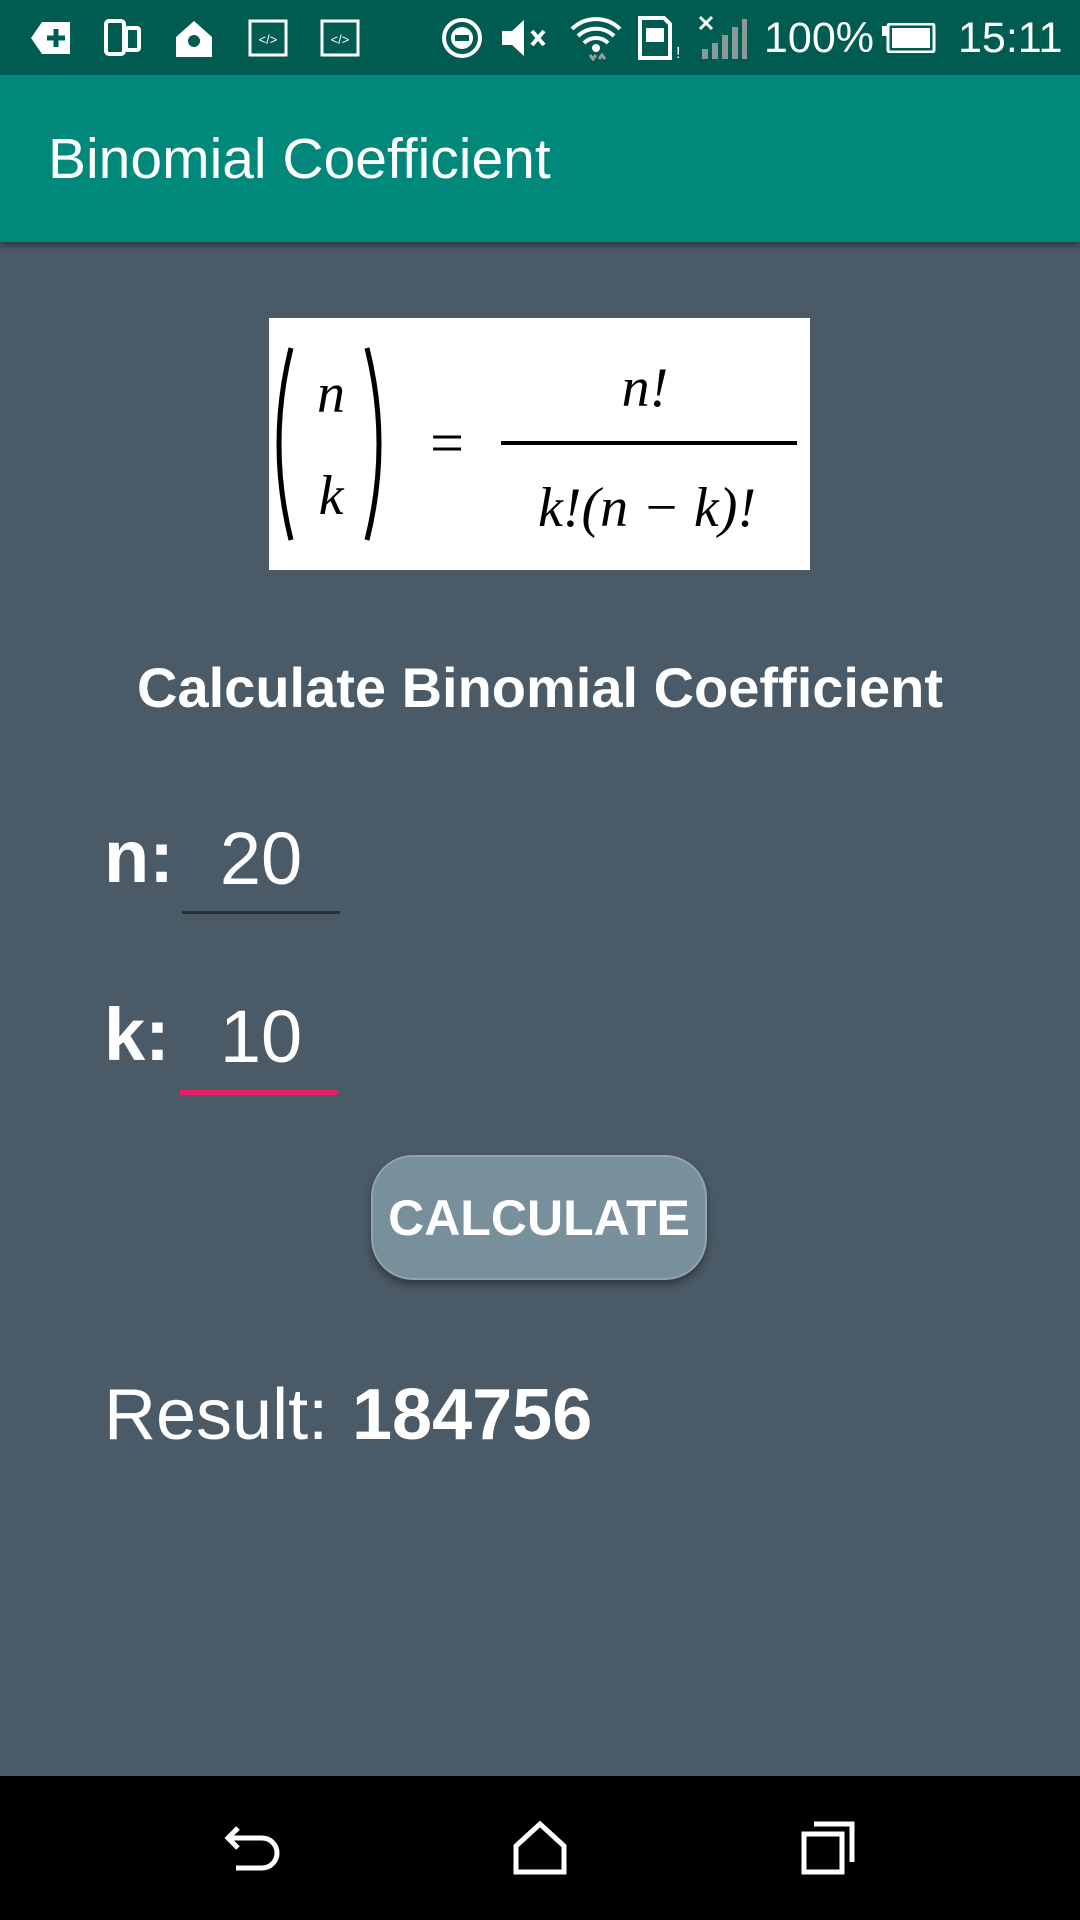  I want to click on status-bar: </> </> ! 100% 15:11, so click(540, 37).